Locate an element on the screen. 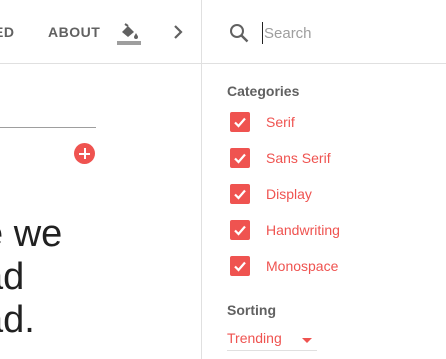 Image resolution: width=446 pixels, height=359 pixels. categories-label: Categories is located at coordinates (263, 91).